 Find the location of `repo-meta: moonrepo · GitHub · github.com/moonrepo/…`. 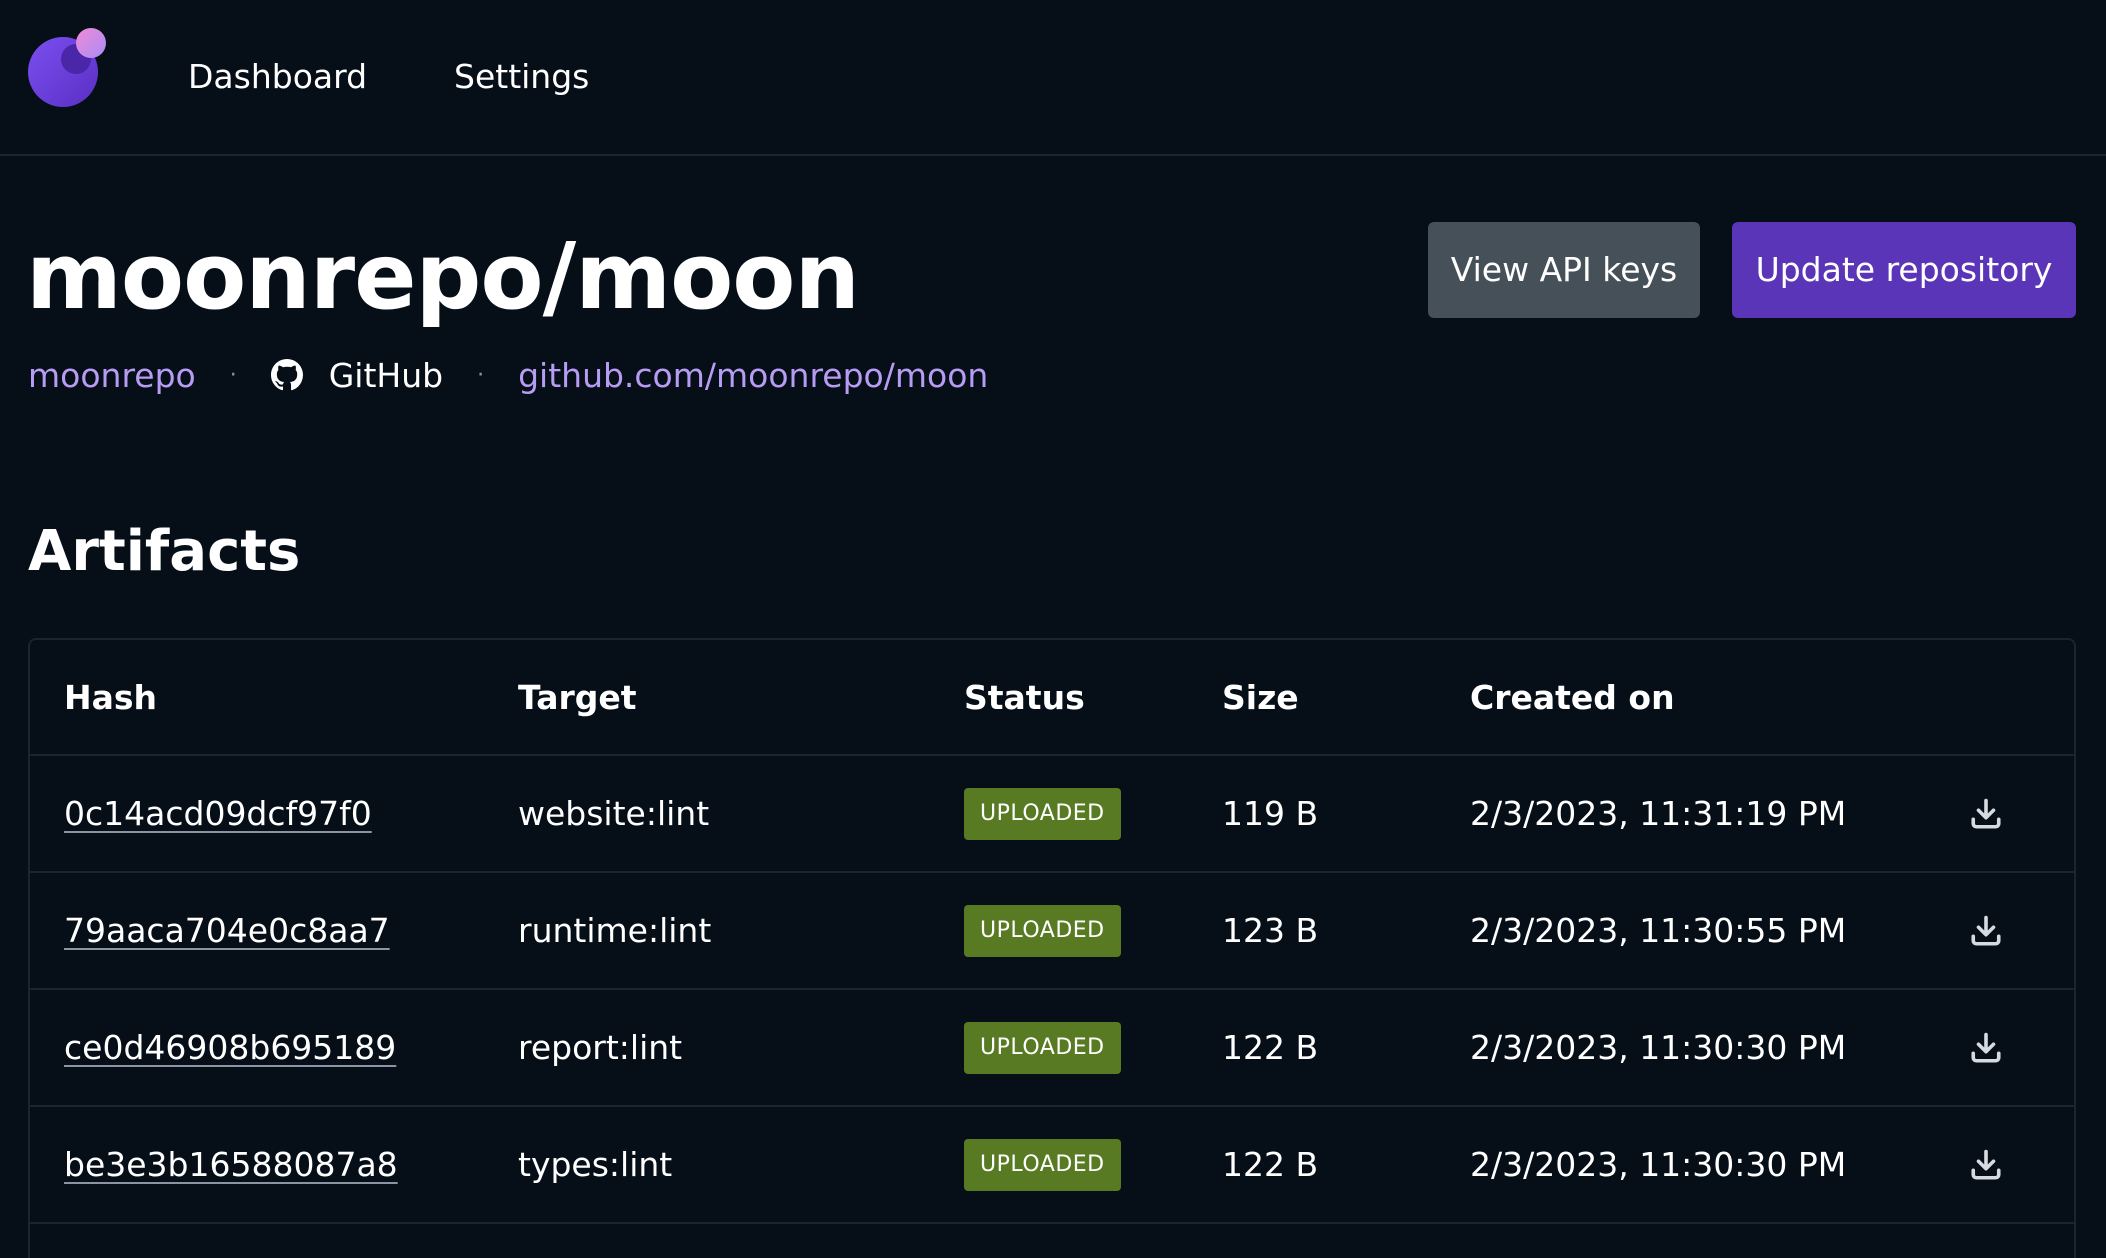

repo-meta: moonrepo · GitHub · github.com/moonrepo/… is located at coordinates (508, 375).